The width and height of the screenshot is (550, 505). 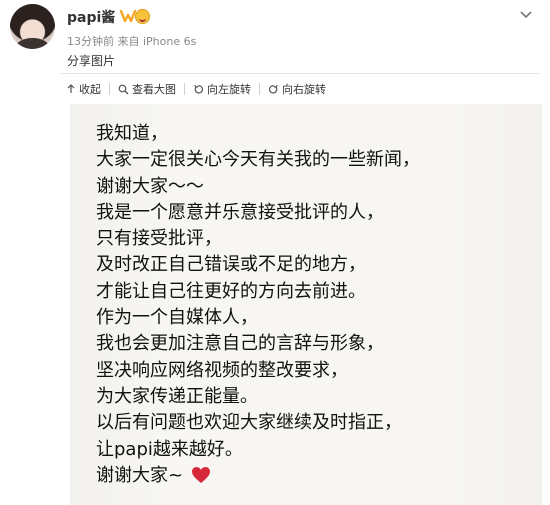 I want to click on rotate-right-button: 向右旋转, so click(x=297, y=89).